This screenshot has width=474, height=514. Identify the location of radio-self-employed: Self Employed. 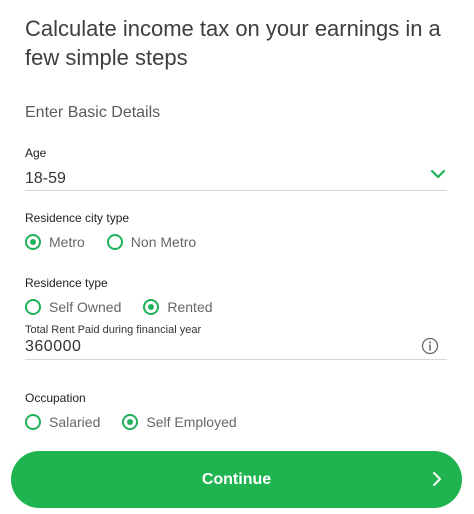
(179, 422).